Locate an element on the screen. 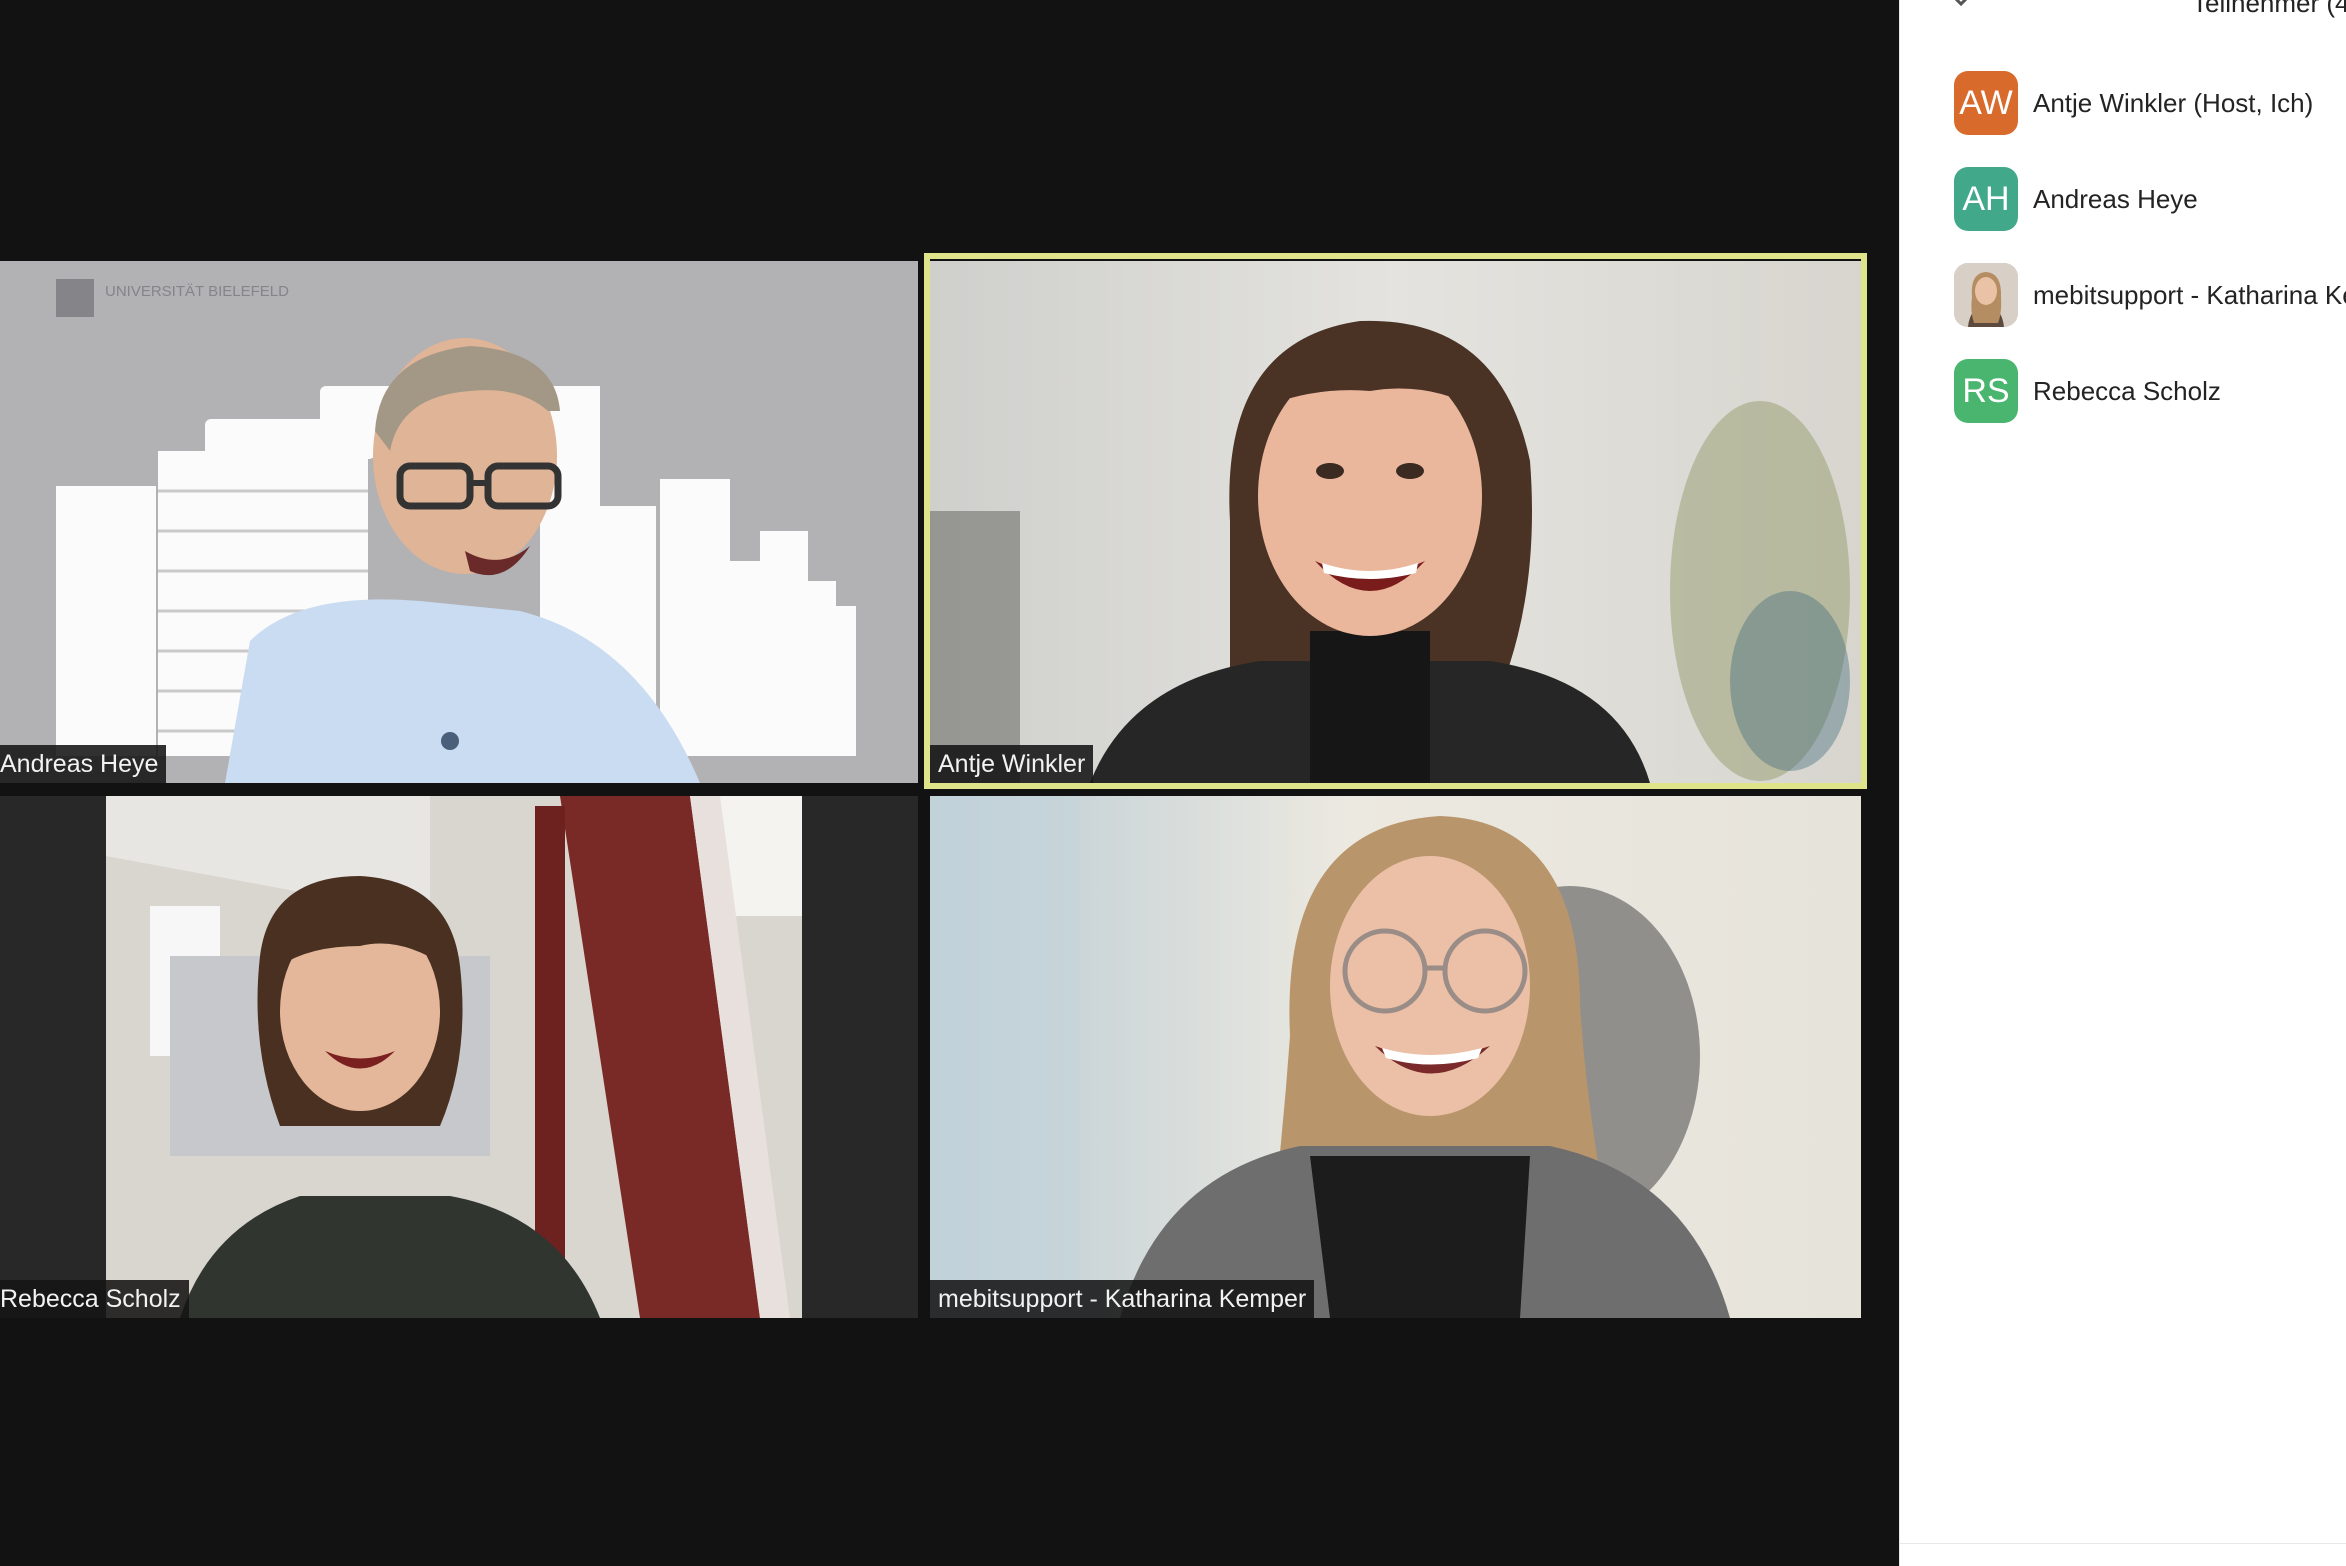 The width and height of the screenshot is (2346, 1566). participant-name-label: Antje Winkler is located at coordinates (1012, 764).